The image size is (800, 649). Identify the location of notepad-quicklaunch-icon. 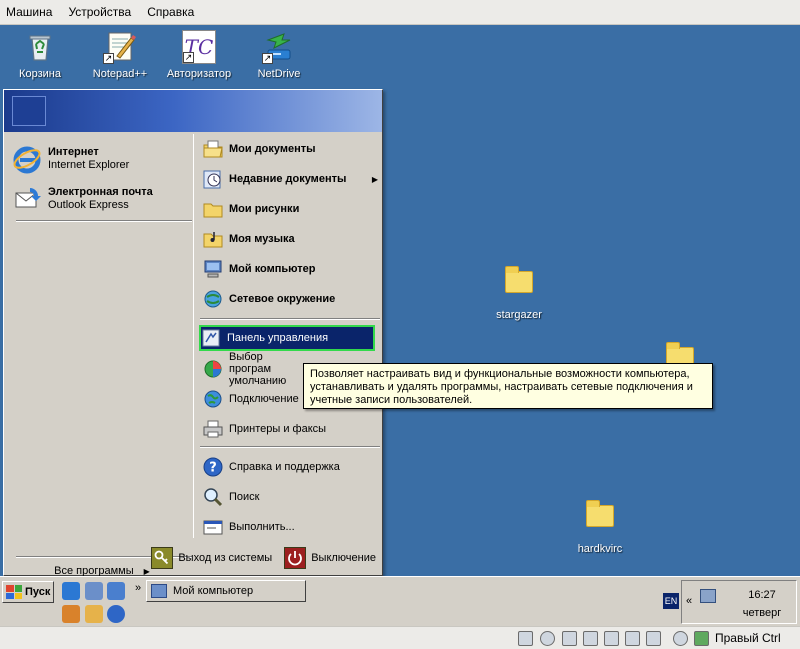
(94, 614).